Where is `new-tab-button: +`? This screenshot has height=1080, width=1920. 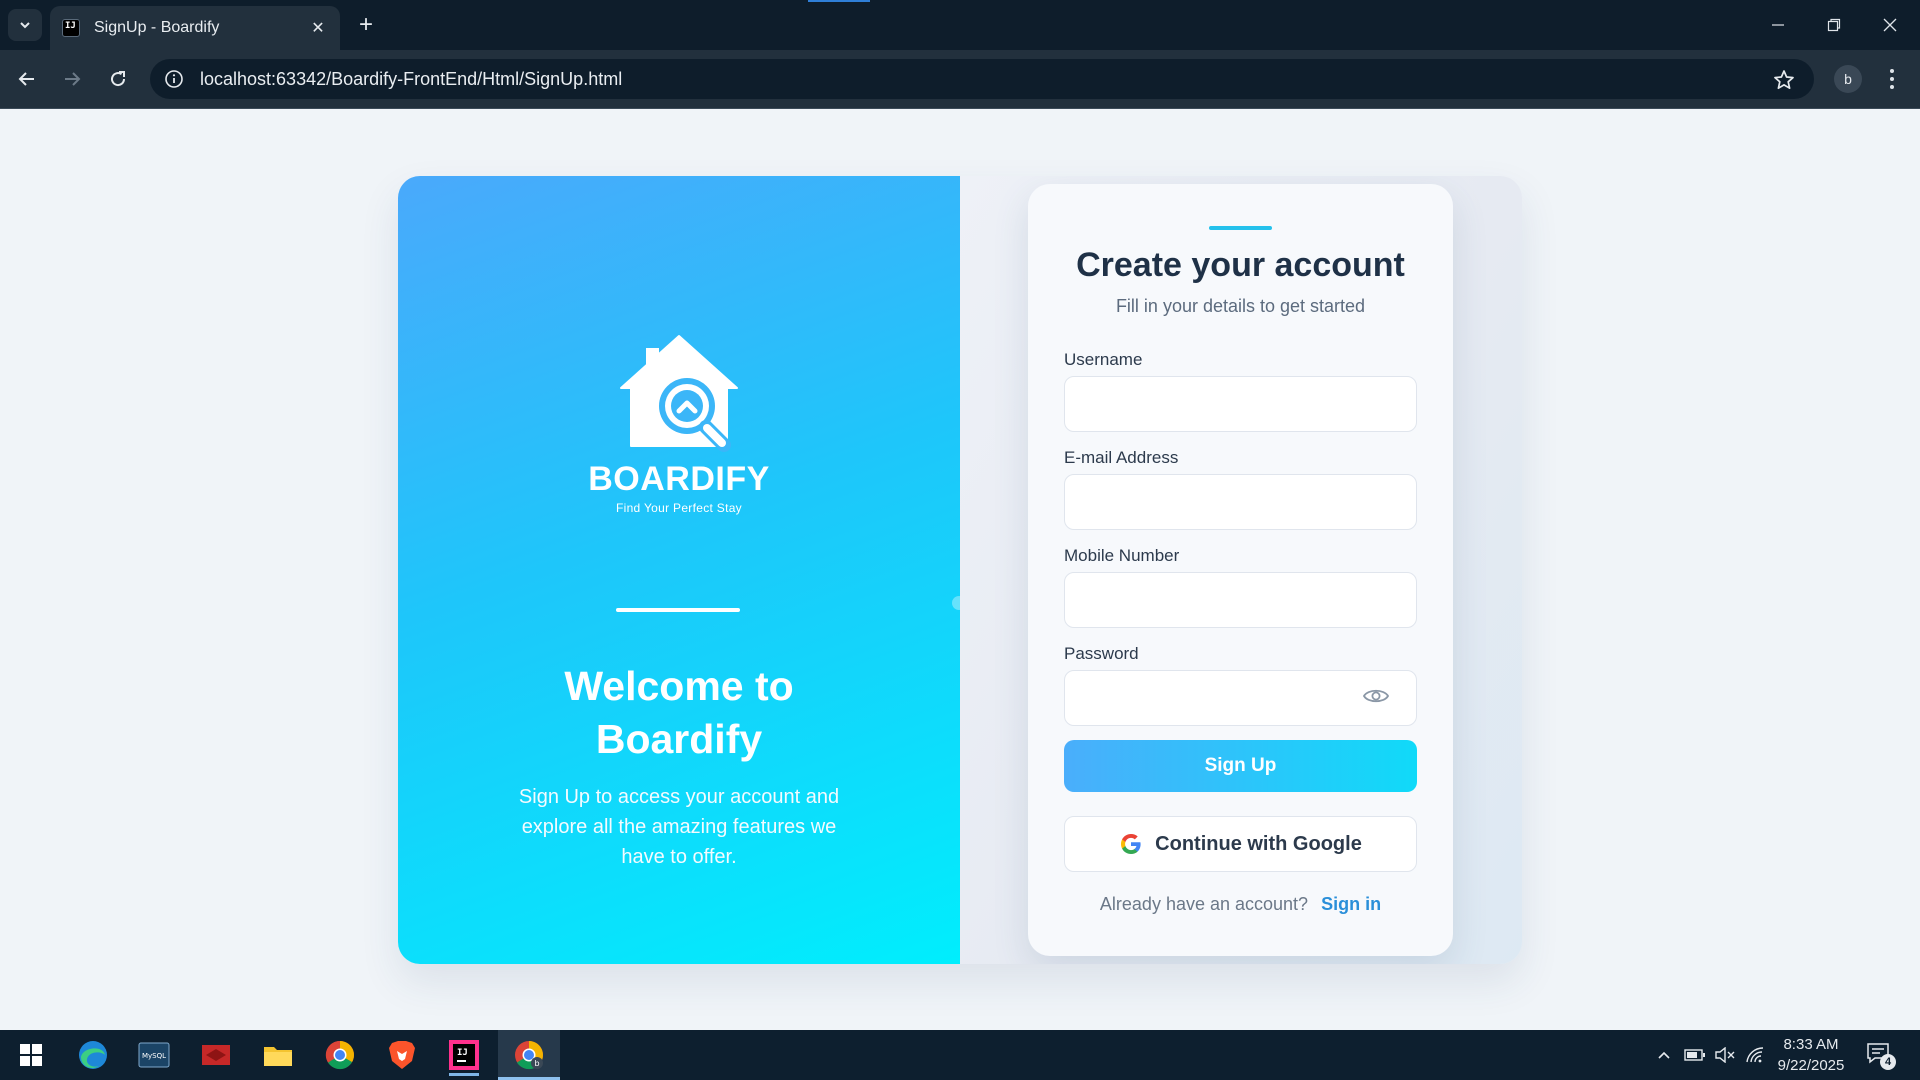
new-tab-button: + is located at coordinates (366, 25).